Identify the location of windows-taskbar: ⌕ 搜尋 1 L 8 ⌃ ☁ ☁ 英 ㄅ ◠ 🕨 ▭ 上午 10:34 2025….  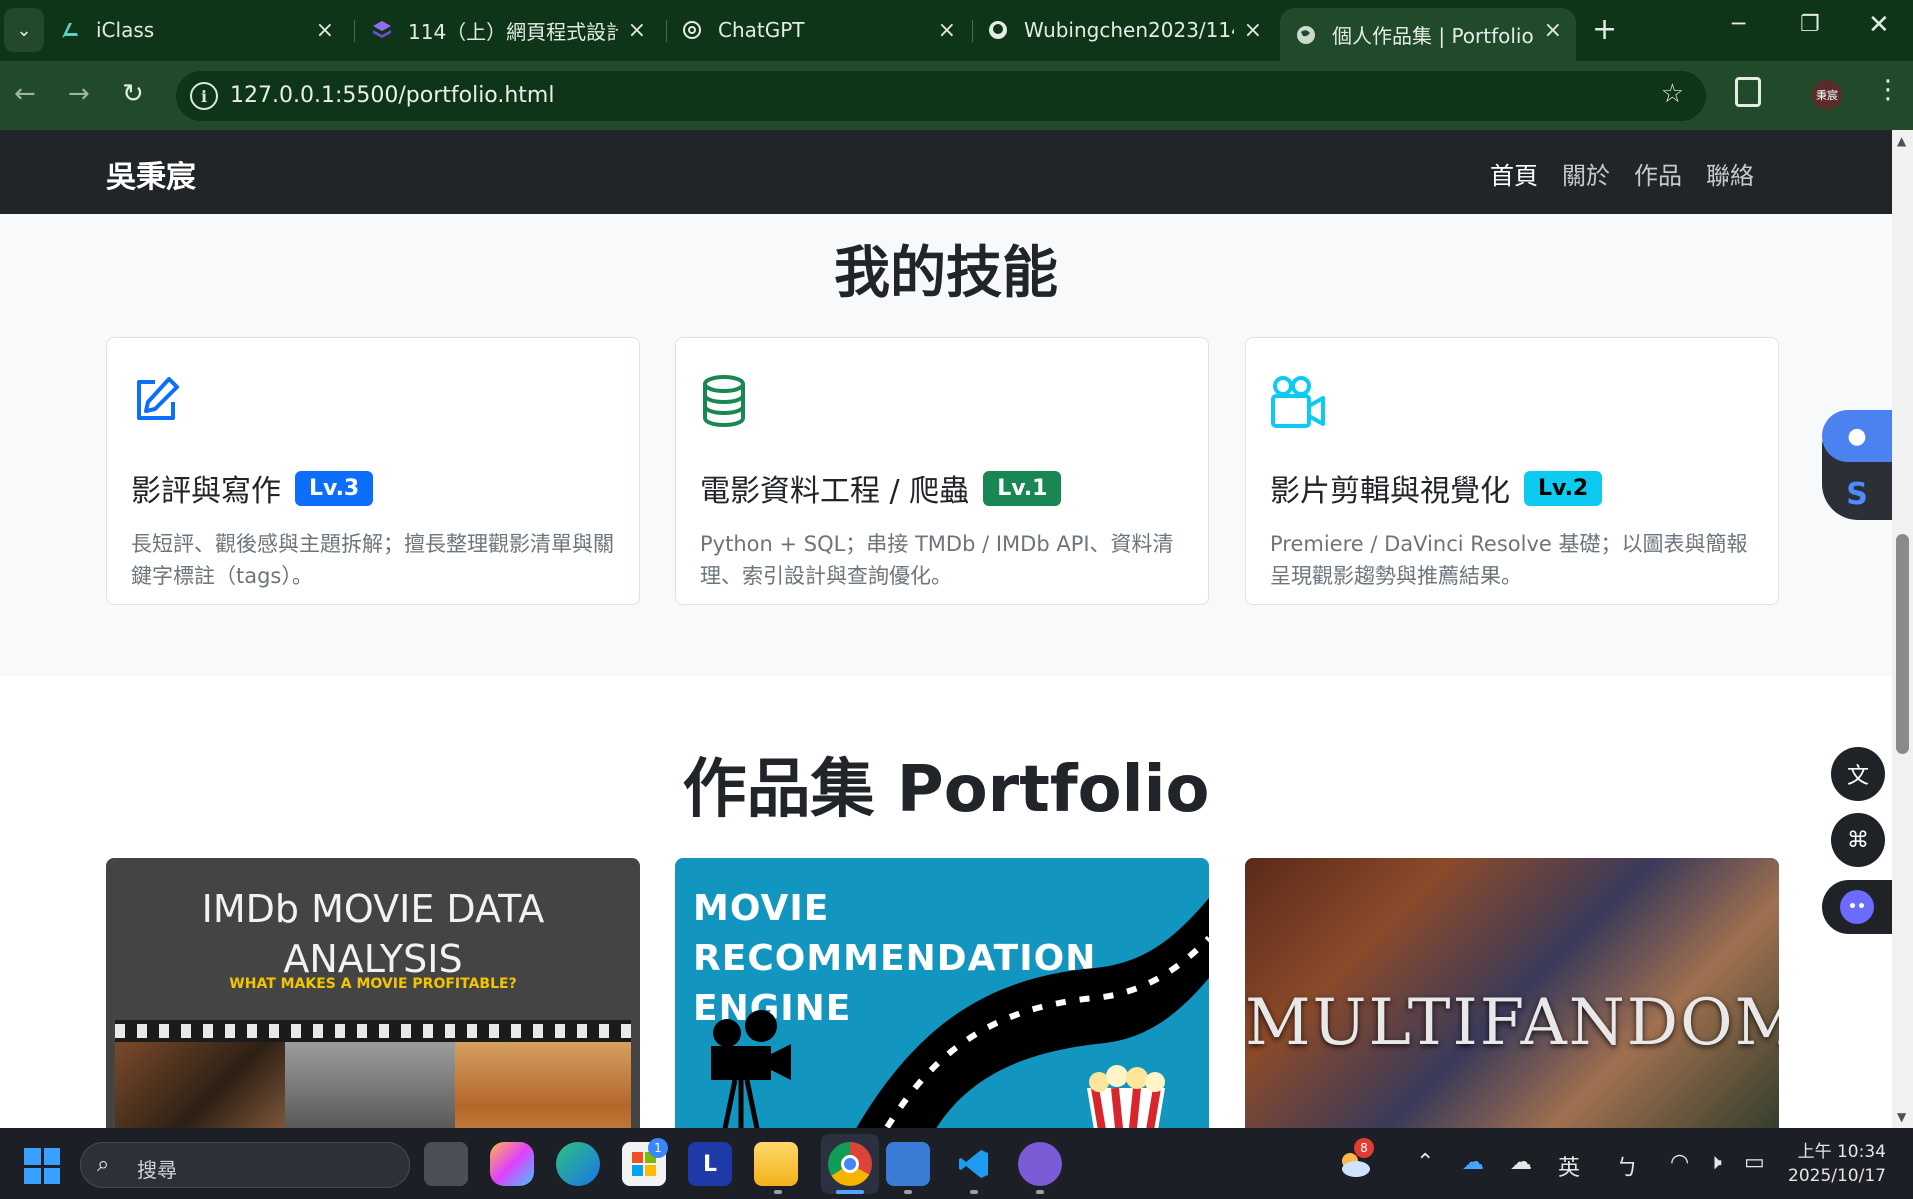
(956, 1163).